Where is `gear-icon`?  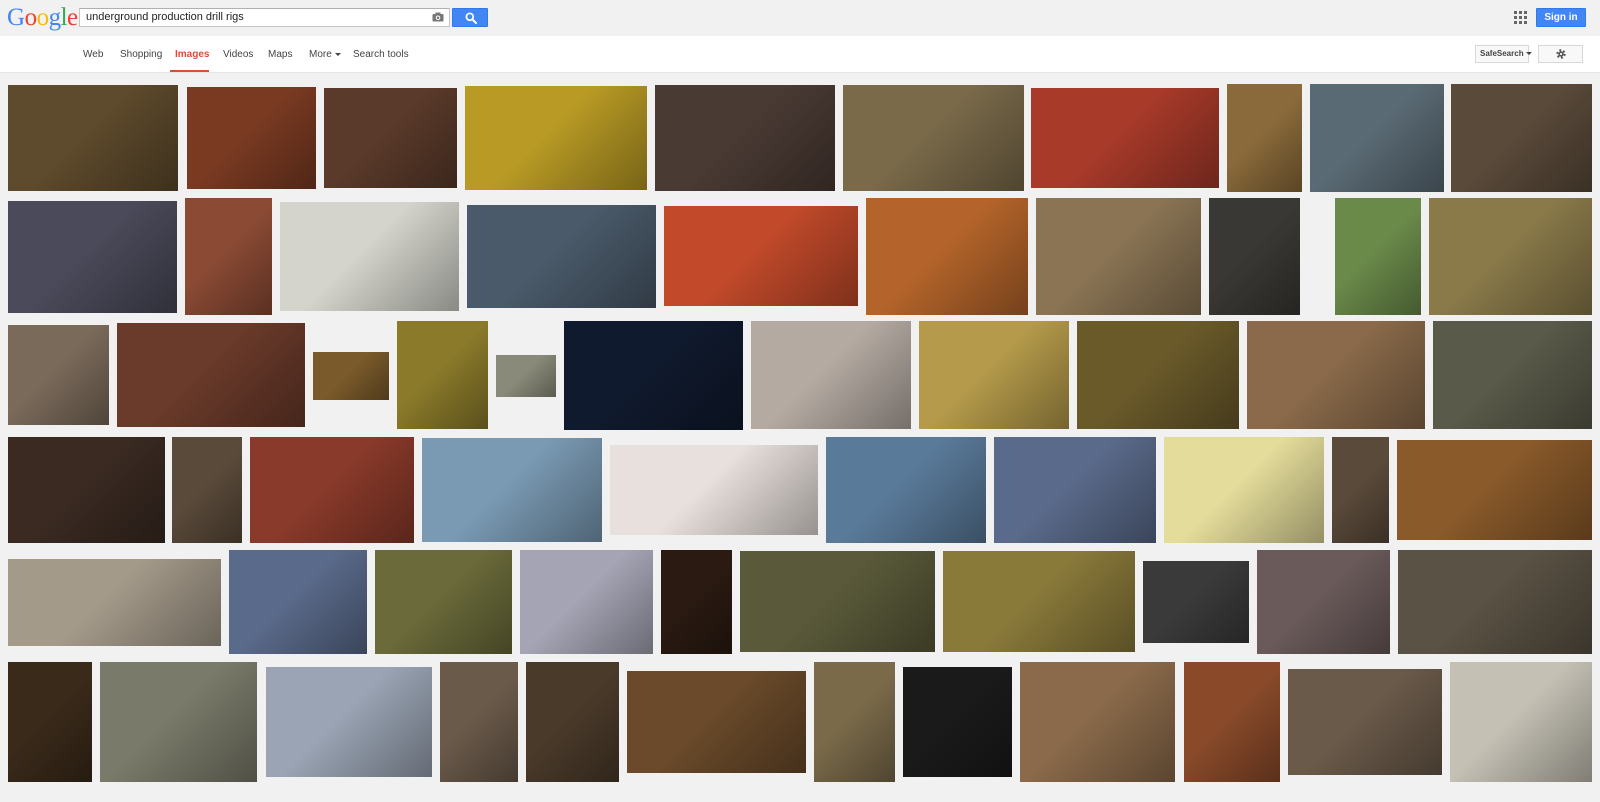
gear-icon is located at coordinates (1561, 54).